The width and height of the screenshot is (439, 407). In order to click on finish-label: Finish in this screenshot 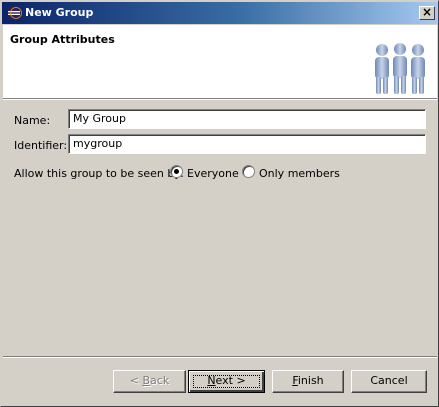, I will do `click(308, 380)`.